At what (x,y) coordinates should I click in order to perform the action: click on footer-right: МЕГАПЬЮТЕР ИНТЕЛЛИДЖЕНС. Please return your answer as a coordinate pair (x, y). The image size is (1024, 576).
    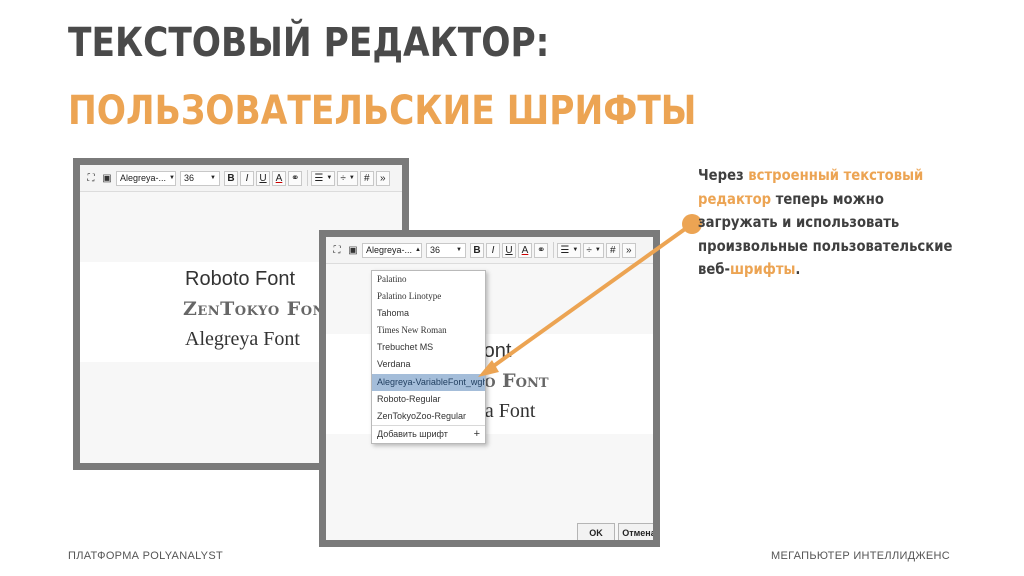
    Looking at the image, I should click on (860, 556).